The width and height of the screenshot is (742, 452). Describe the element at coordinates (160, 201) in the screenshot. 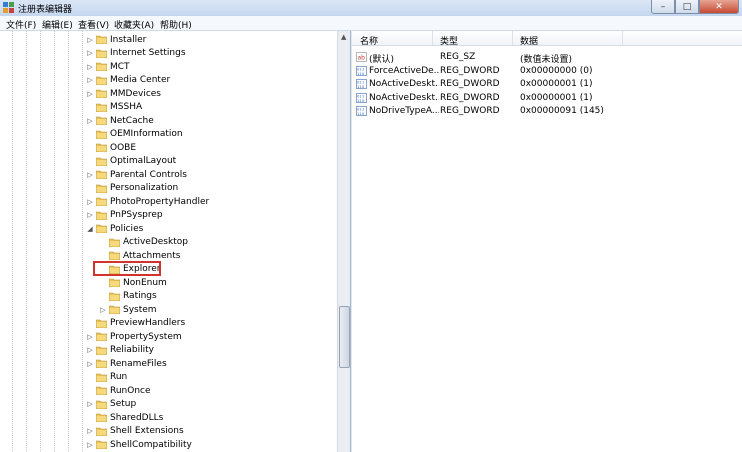

I see `tree-node-label: PhotoPropertyHandler` at that location.